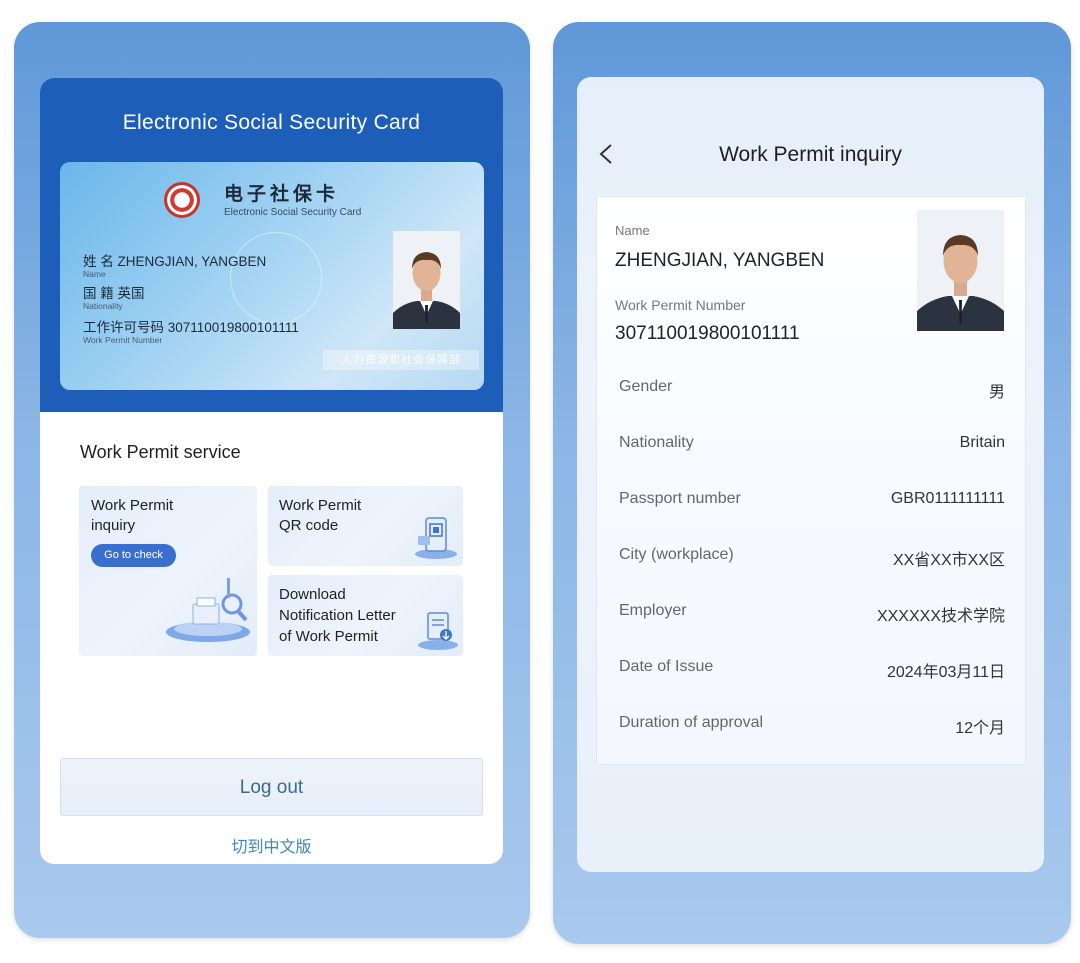 The height and width of the screenshot is (963, 1080). Describe the element at coordinates (812, 462) in the screenshot. I see `info-row-nationality: Nationality Britain` at that location.